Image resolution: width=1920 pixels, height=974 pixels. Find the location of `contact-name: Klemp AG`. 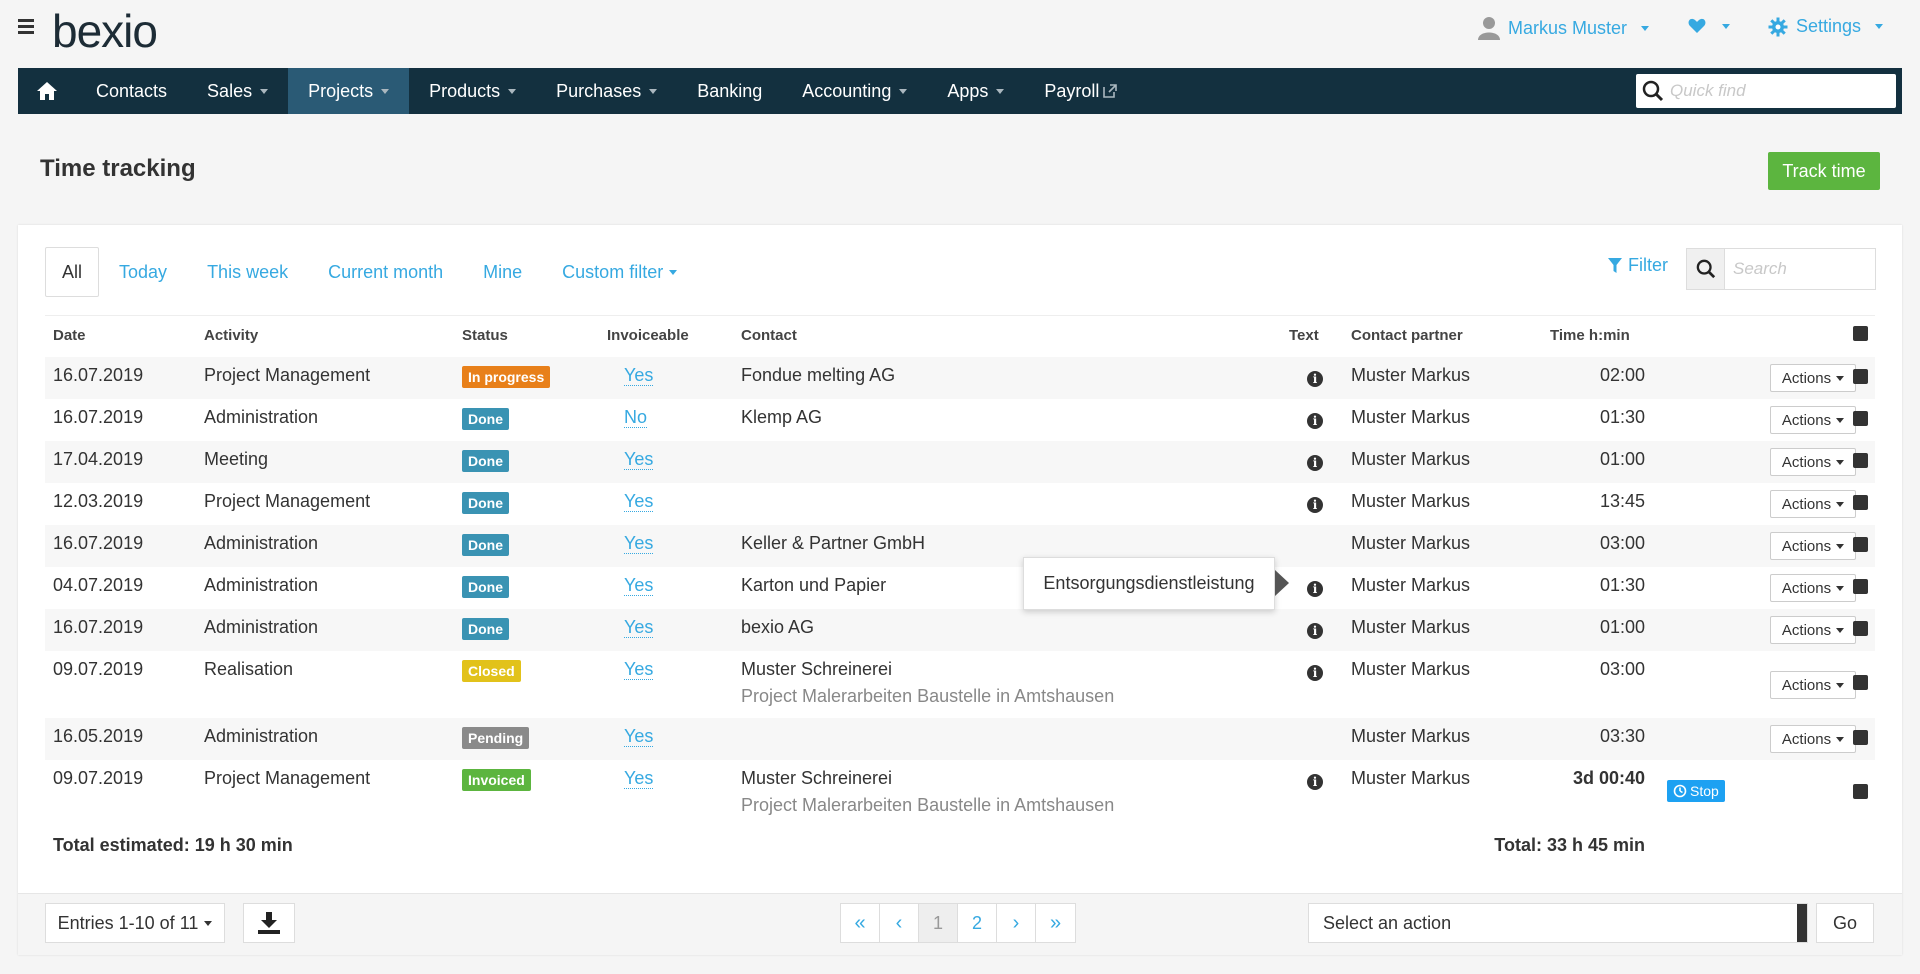

contact-name: Klemp AG is located at coordinates (781, 417).